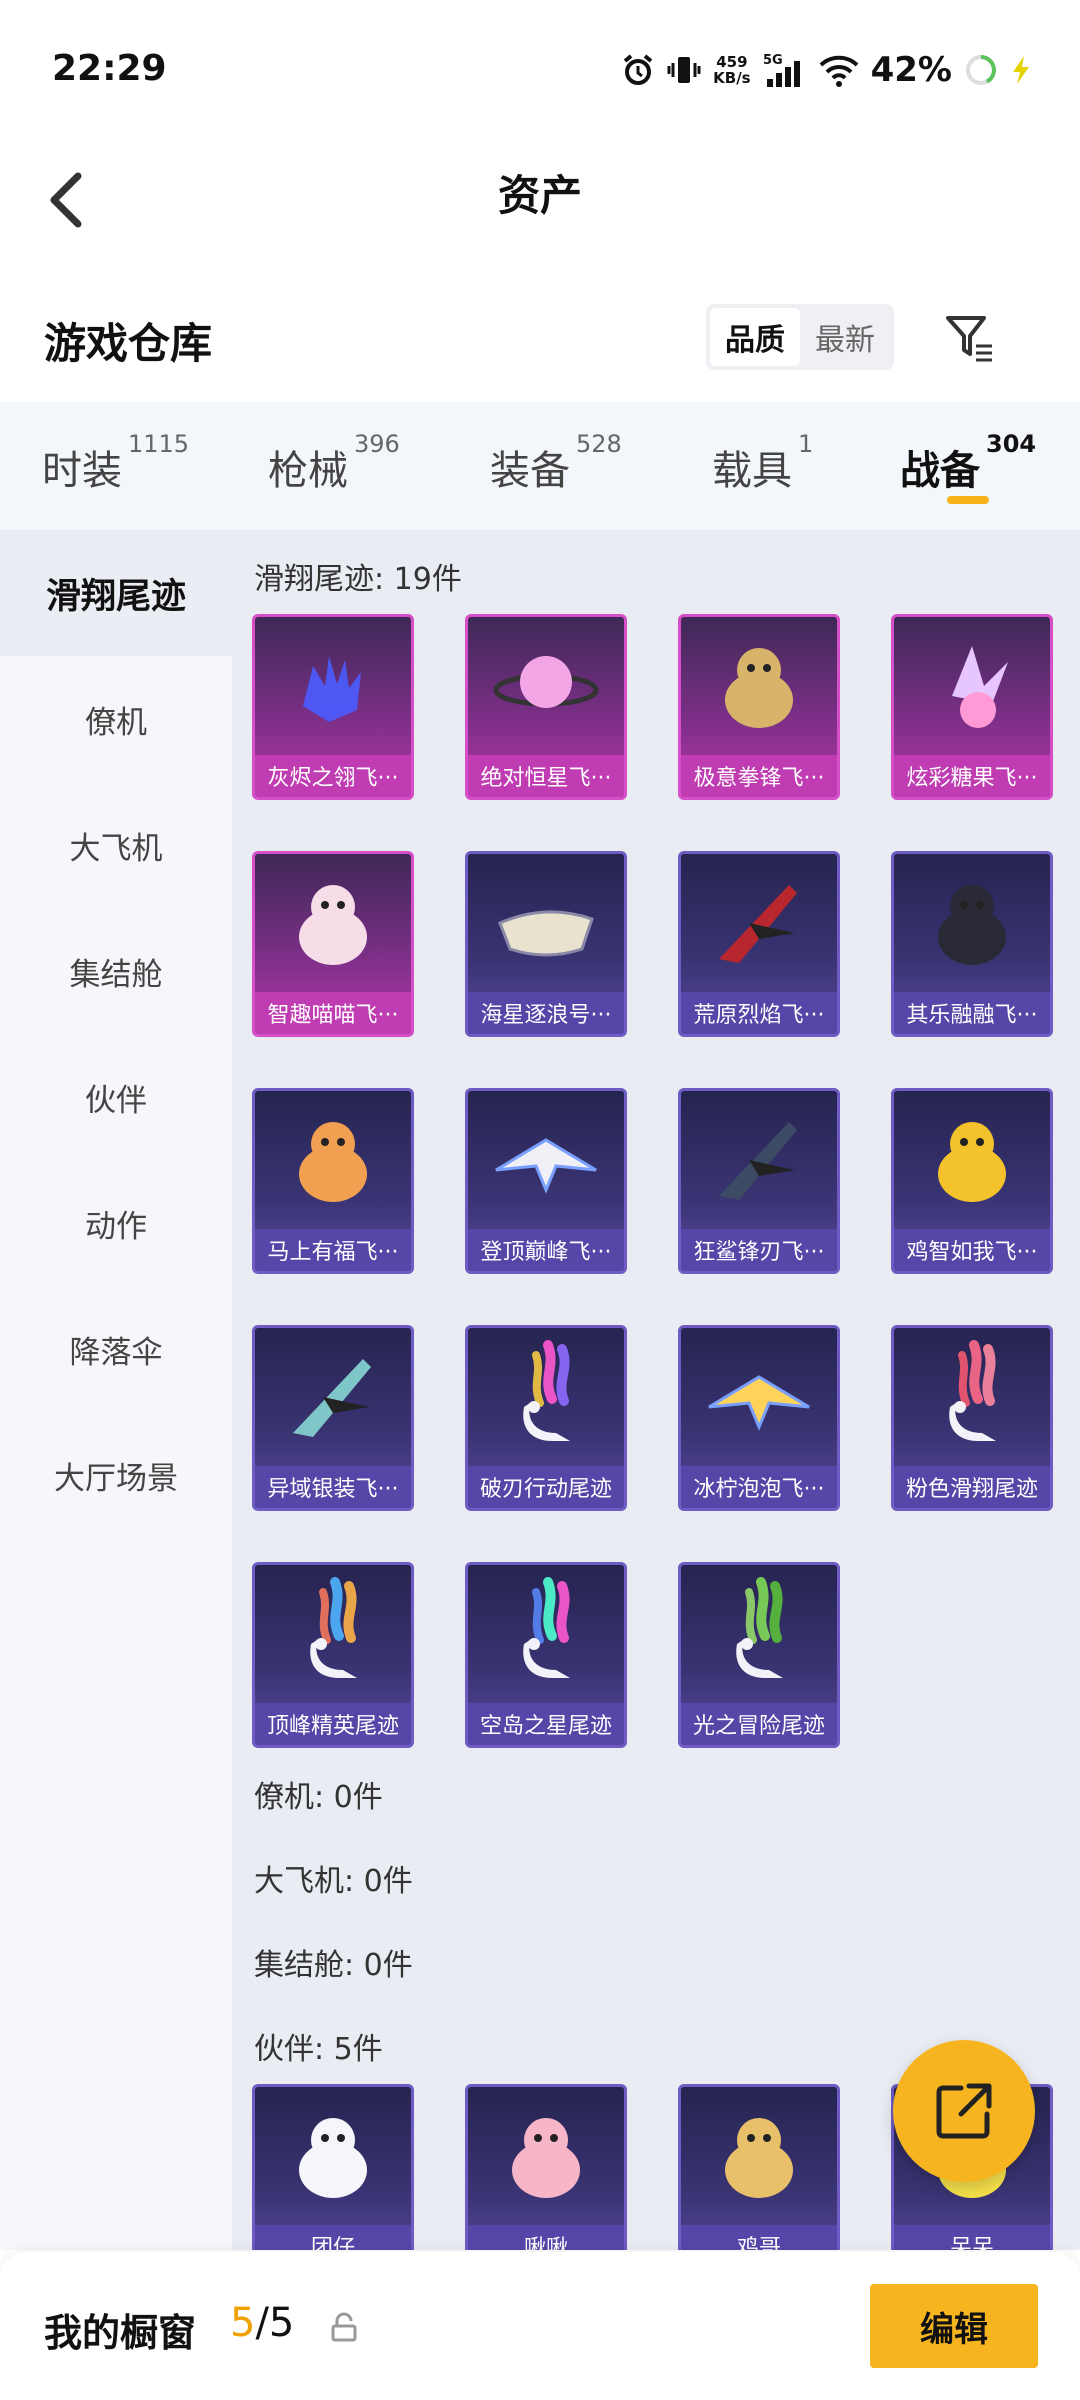  What do you see at coordinates (972, 1250) in the screenshot?
I see `item-name: 鸡智如我飞···` at bounding box center [972, 1250].